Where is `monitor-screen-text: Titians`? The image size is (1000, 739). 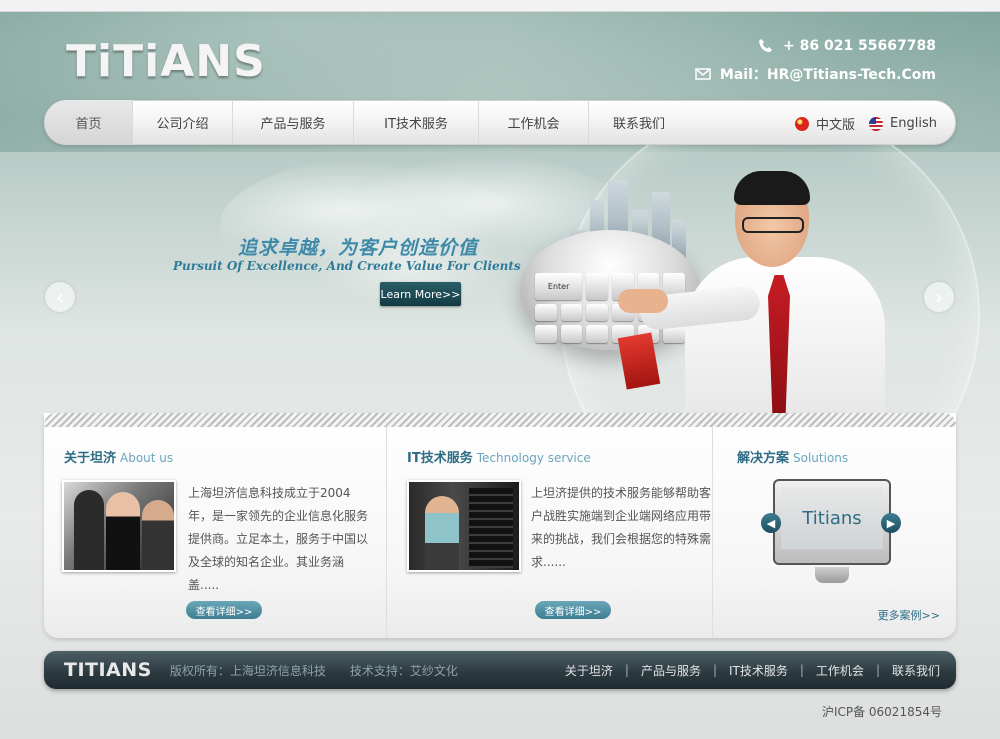
monitor-screen-text: Titians is located at coordinates (832, 518).